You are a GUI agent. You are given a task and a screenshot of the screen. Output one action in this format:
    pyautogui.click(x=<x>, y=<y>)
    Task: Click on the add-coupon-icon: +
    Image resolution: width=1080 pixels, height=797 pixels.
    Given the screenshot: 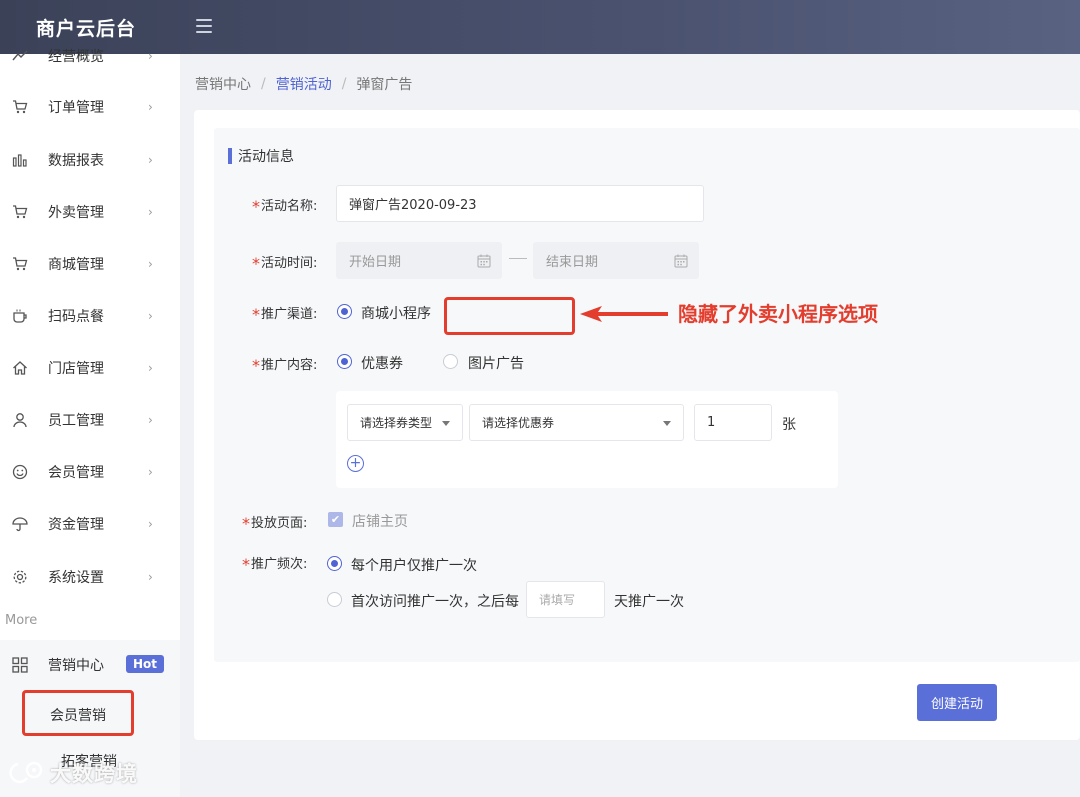 What is the action you would take?
    pyautogui.click(x=355, y=463)
    